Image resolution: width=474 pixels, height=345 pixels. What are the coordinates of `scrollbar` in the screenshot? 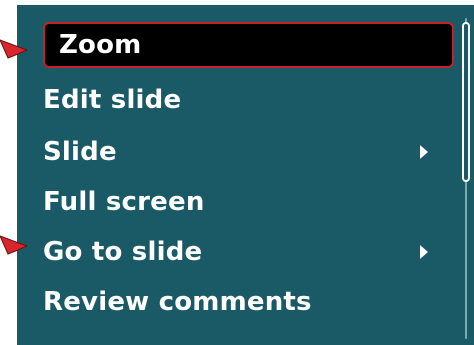 It's located at (466, 178).